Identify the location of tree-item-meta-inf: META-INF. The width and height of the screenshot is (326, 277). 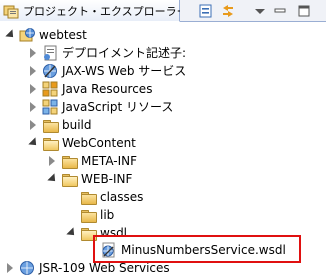
(92, 161).